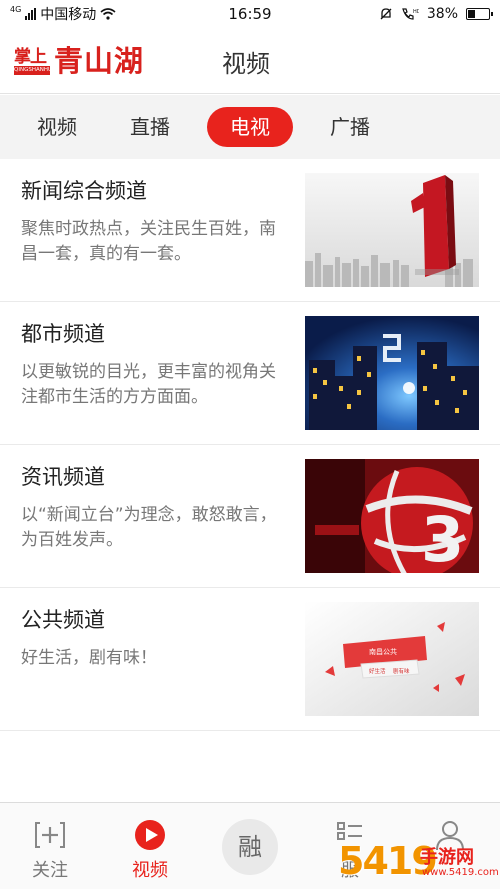 This screenshot has width=500, height=889. Describe the element at coordinates (32, 70) in the screenshot. I see `logo-pinyin: QINGSHANHU` at that location.